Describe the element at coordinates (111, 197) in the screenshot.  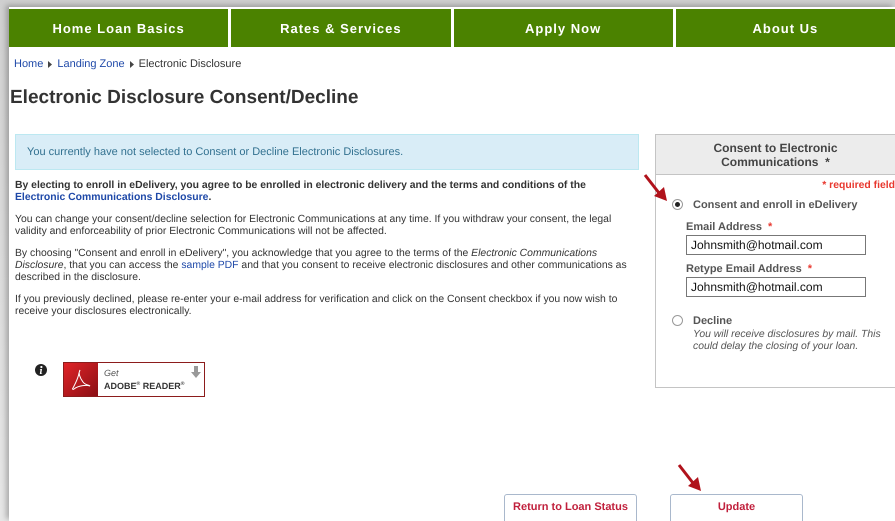
I see `link: Electronic Communications Disclosure` at that location.